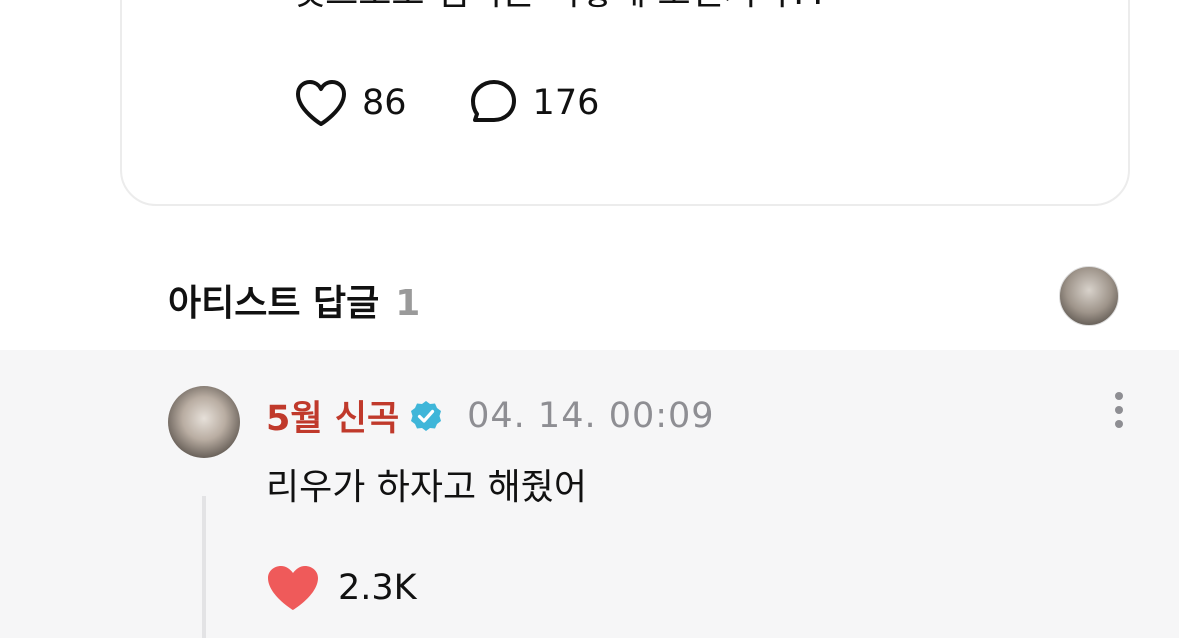 This screenshot has height=638, width=1179. What do you see at coordinates (493, 101) in the screenshot?
I see `speech-bubble-icon` at bounding box center [493, 101].